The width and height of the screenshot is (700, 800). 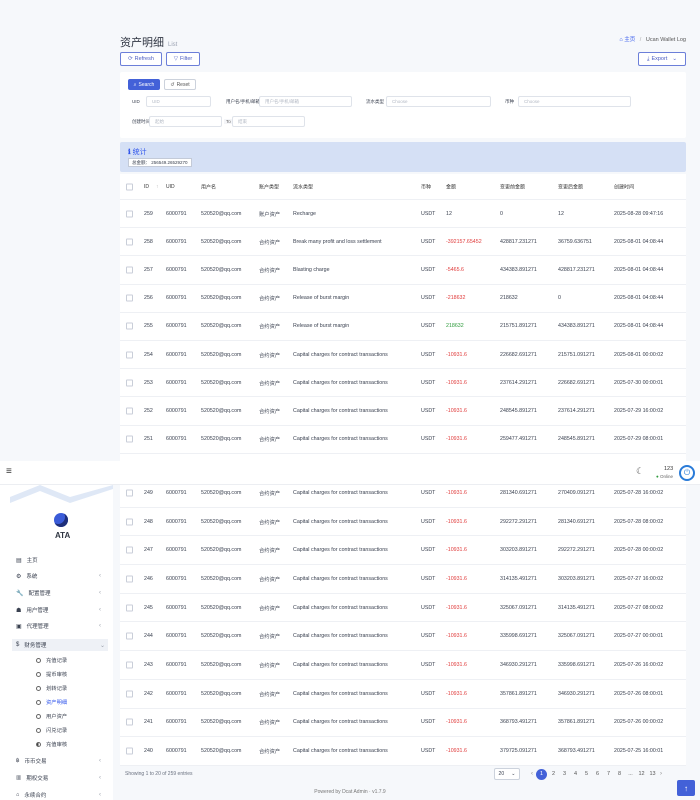 I want to click on prev-page-icon: ‹, so click(x=532, y=774).